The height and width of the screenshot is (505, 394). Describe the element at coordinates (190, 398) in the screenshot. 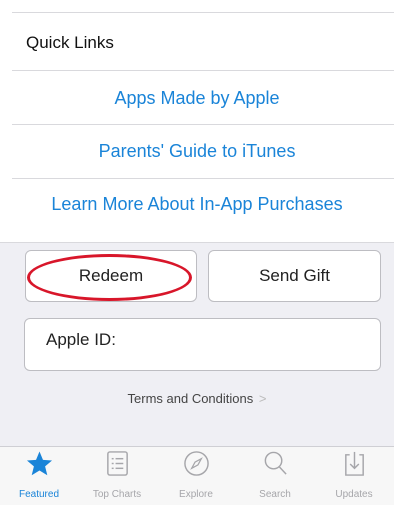

I see `terms-label: Terms and Conditions` at that location.